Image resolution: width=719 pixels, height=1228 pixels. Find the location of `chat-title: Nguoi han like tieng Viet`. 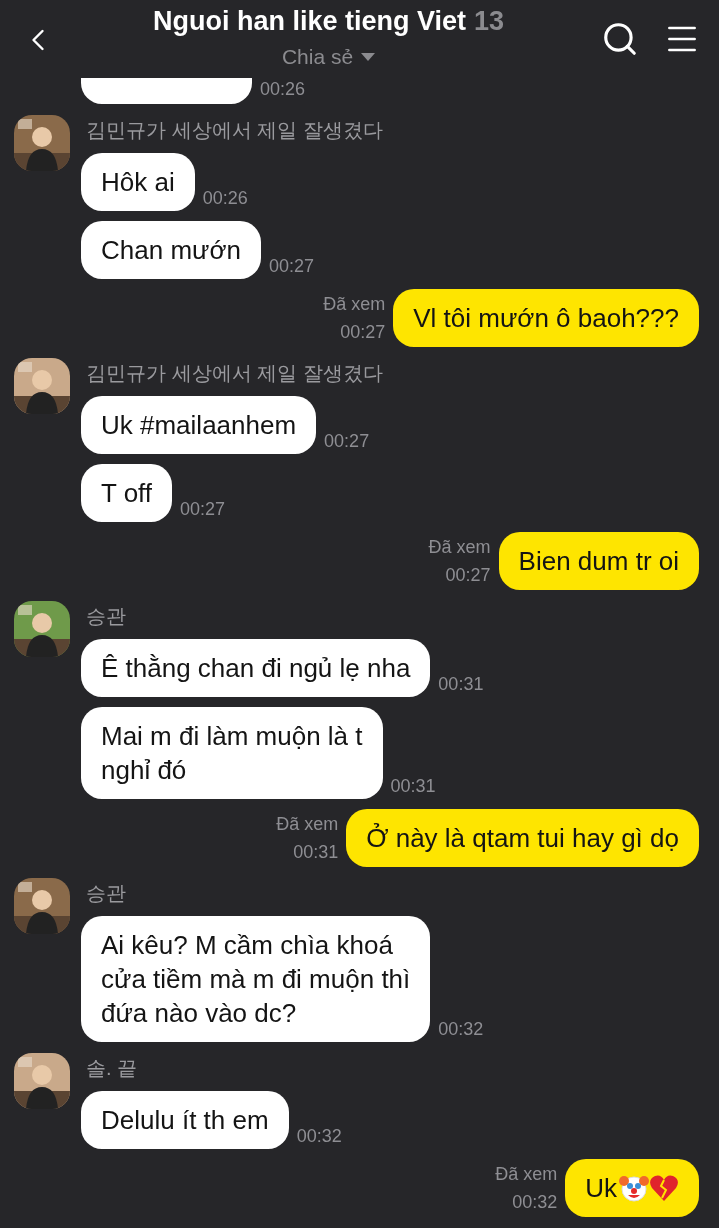

chat-title: Nguoi han like tieng Viet is located at coordinates (309, 21).